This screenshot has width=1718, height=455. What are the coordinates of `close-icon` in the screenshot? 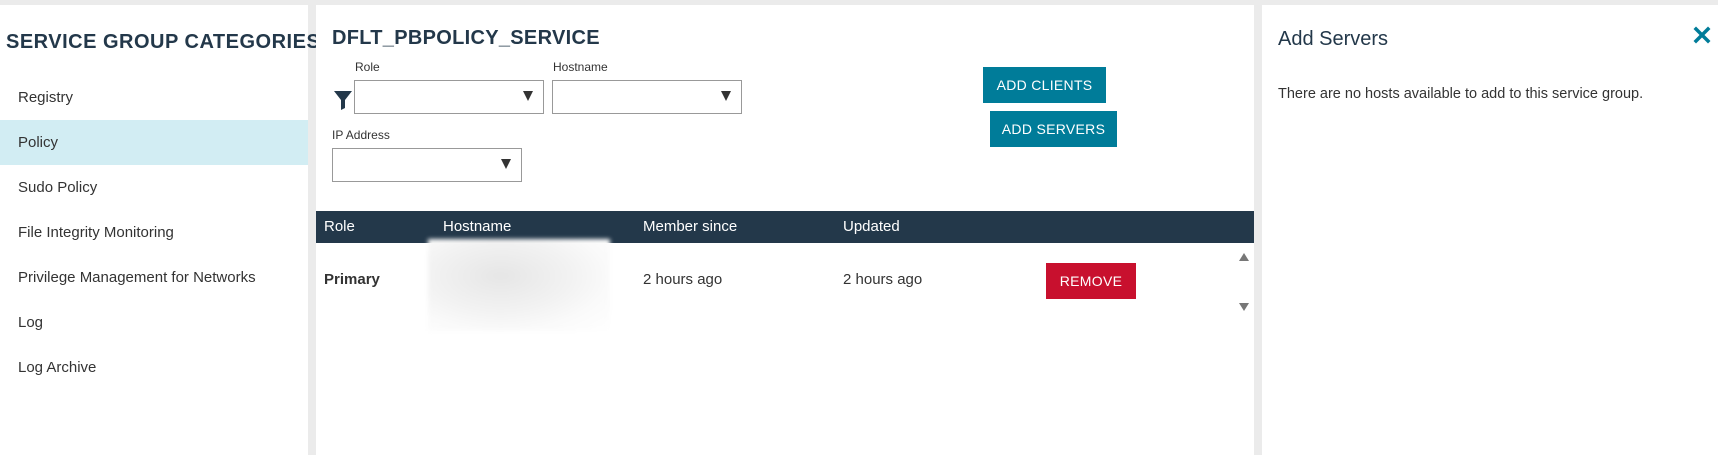 It's located at (1702, 35).